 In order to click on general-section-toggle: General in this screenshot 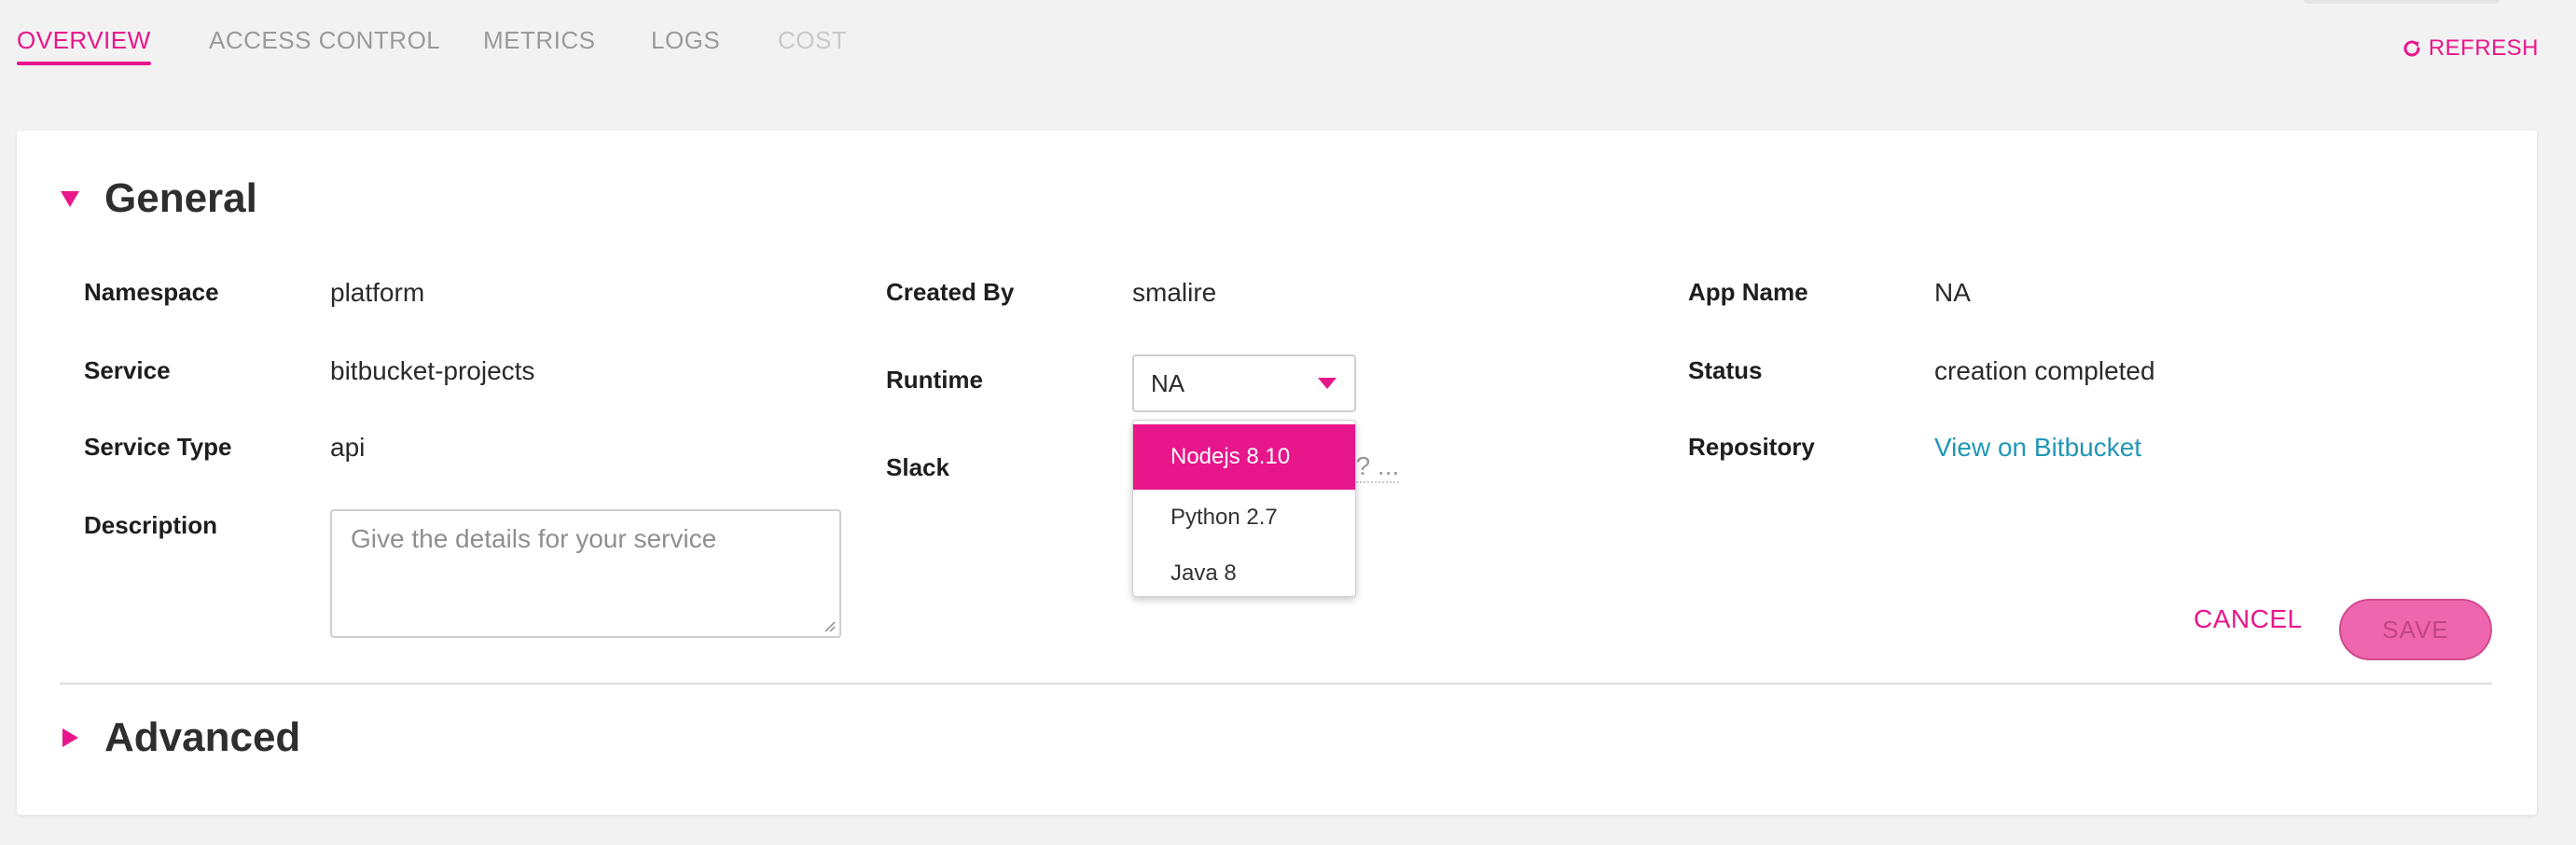, I will do `click(158, 199)`.